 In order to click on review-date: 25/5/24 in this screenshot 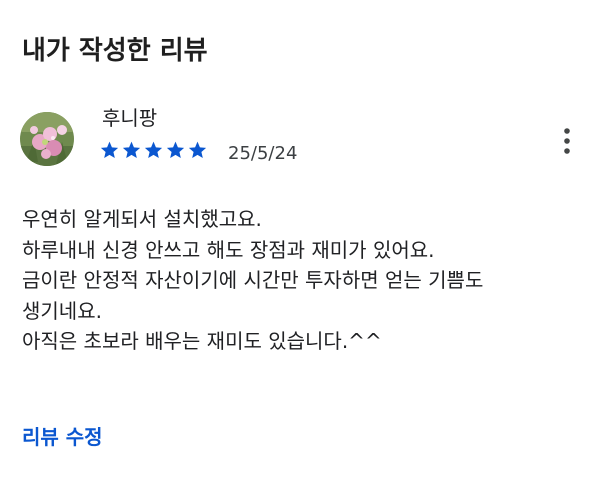, I will do `click(263, 153)`.